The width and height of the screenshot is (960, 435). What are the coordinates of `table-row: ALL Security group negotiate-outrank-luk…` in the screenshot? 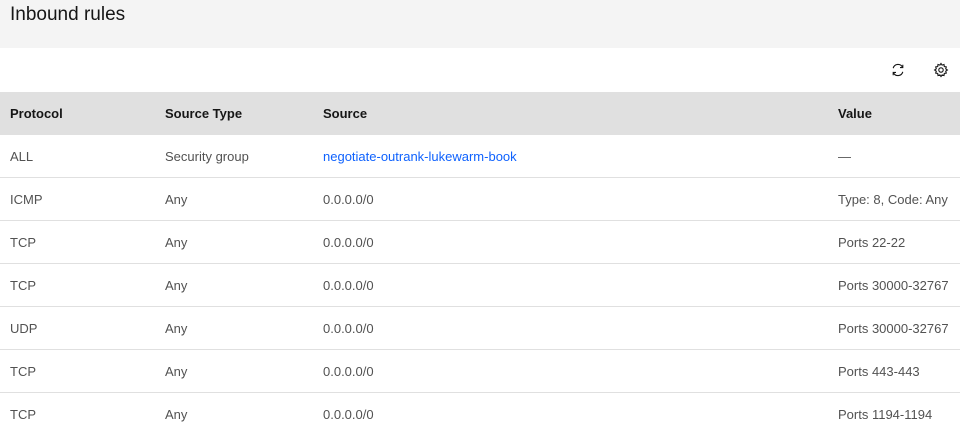 It's located at (480, 156).